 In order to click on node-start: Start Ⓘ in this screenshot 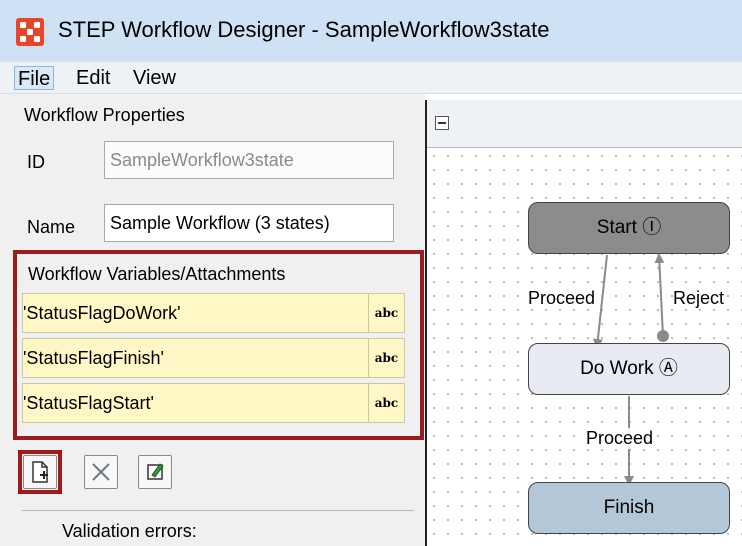, I will do `click(629, 228)`.